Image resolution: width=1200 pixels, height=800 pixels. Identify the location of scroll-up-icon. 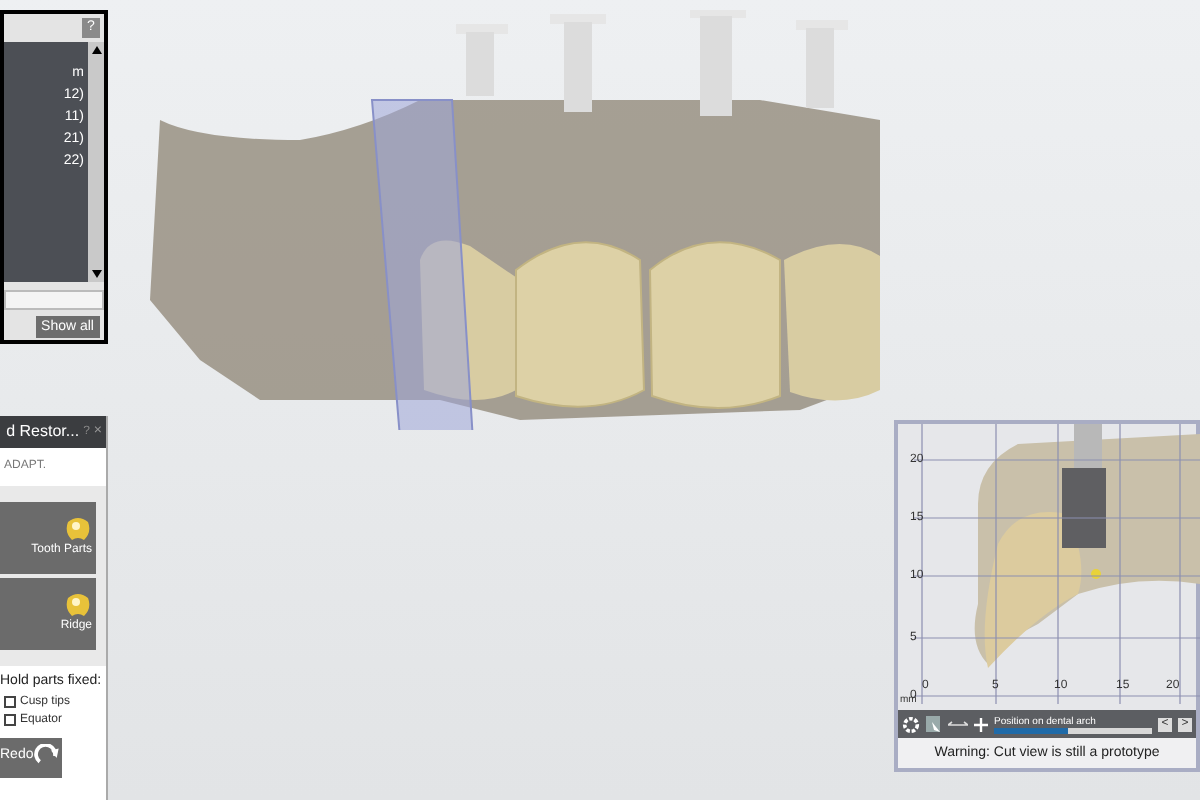
(96, 50).